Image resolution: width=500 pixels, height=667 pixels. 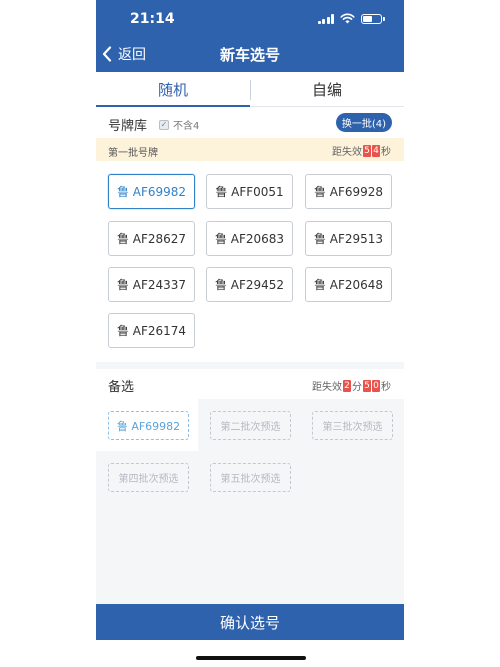 I want to click on library-header: 号牌库 ✓ 不含4 换一批(4), so click(x=250, y=122).